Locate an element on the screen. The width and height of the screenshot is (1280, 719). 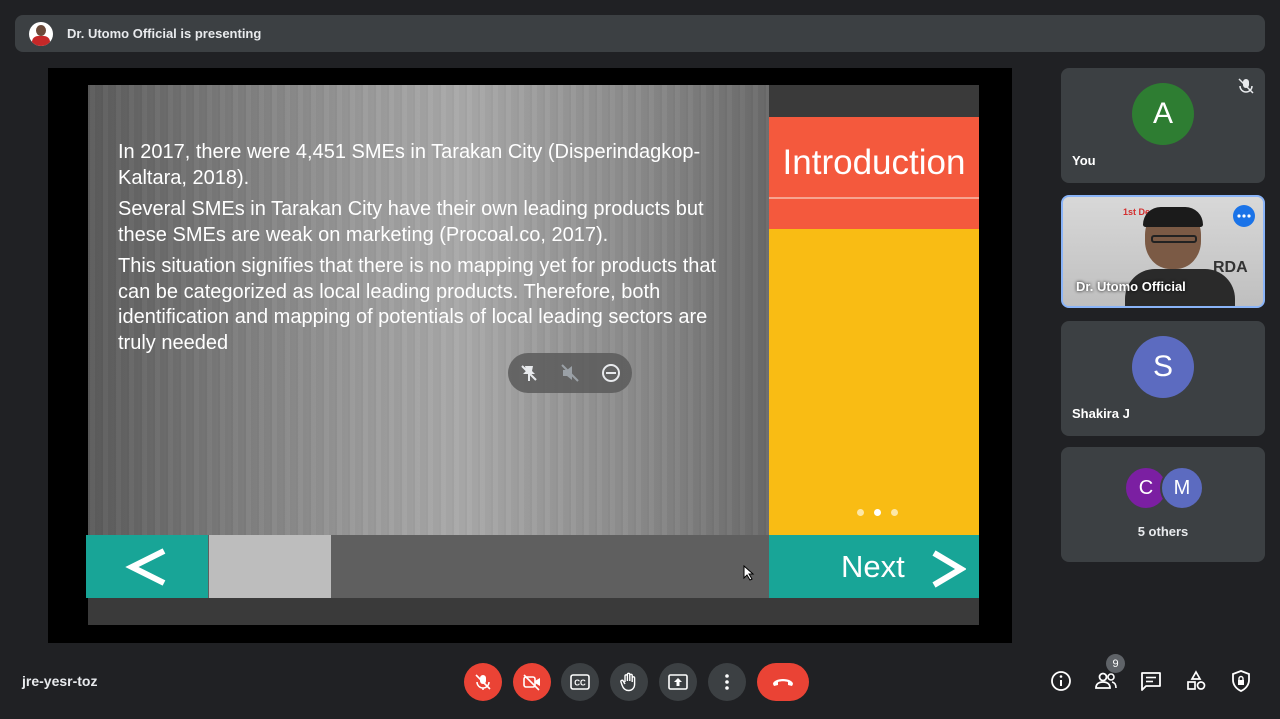
mouse-cursor-icon is located at coordinates (749, 573).